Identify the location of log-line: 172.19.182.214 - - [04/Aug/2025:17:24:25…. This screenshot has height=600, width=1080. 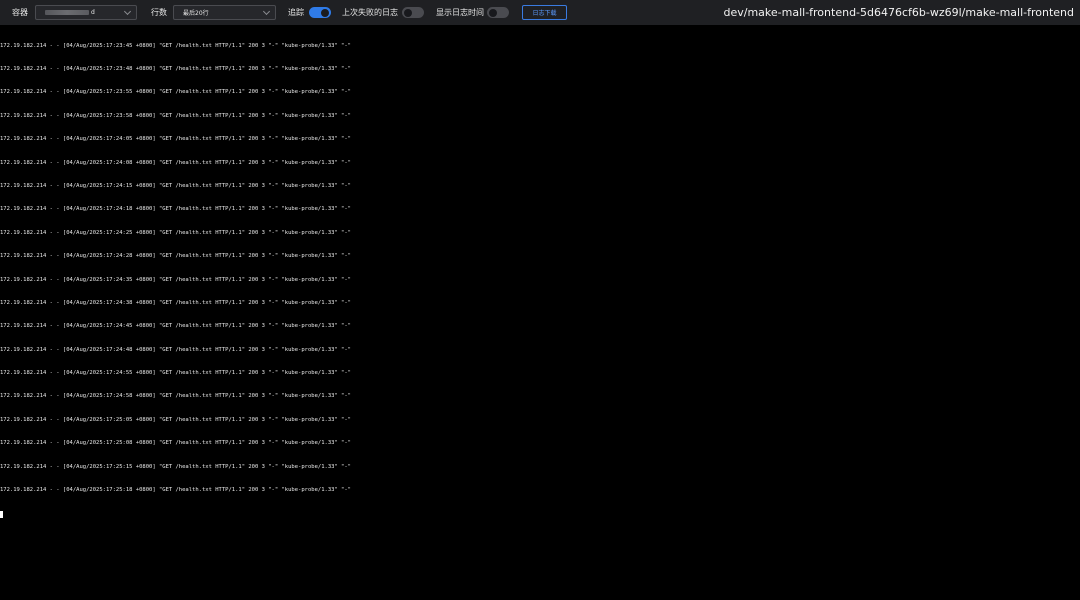
(175, 232).